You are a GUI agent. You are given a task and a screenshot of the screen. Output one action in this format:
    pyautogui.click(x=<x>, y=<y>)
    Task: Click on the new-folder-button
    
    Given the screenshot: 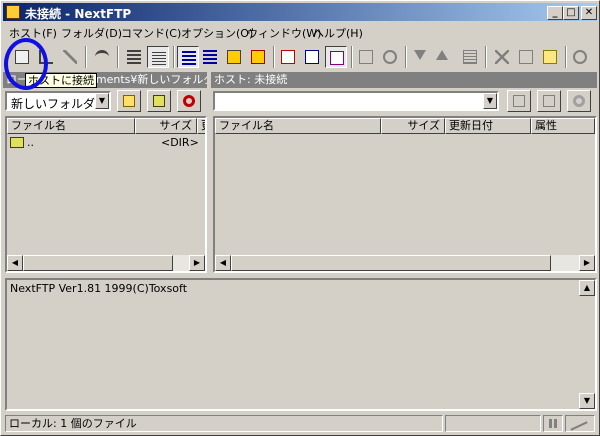 What is the action you would take?
    pyautogui.click(x=550, y=57)
    